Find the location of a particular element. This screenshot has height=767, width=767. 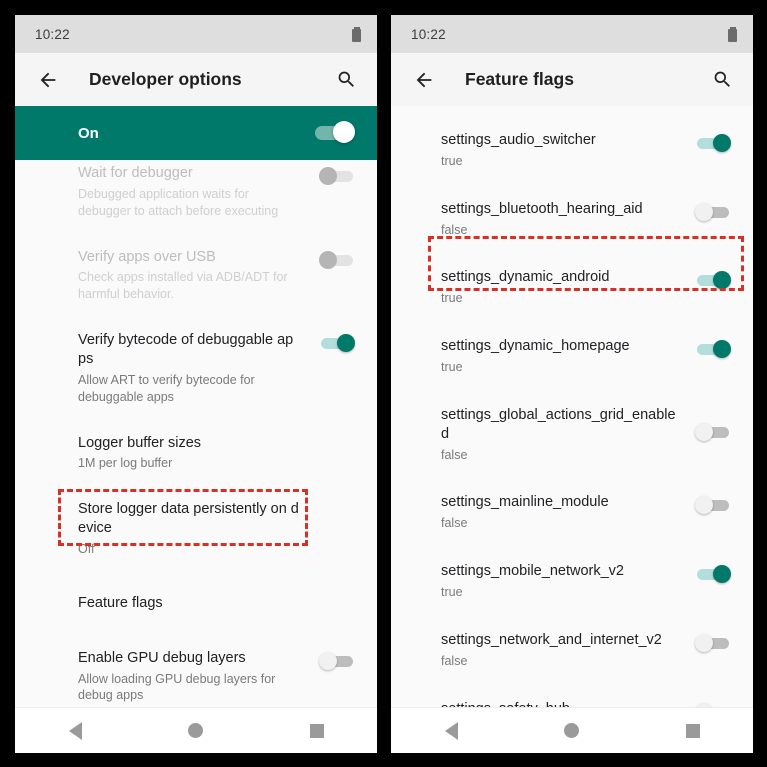

battery-icon is located at coordinates (732, 34).